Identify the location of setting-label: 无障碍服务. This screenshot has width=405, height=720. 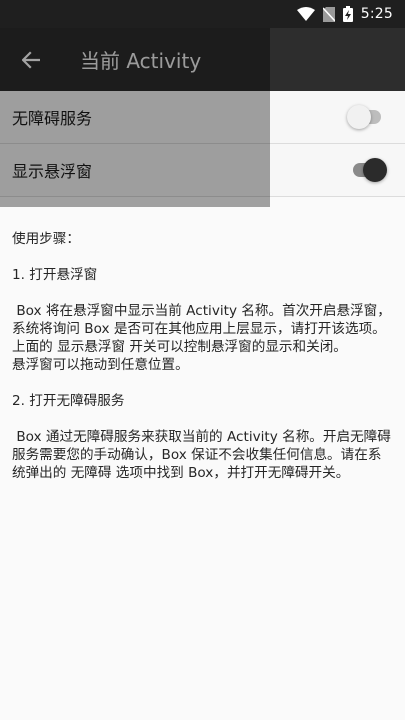
(52, 118).